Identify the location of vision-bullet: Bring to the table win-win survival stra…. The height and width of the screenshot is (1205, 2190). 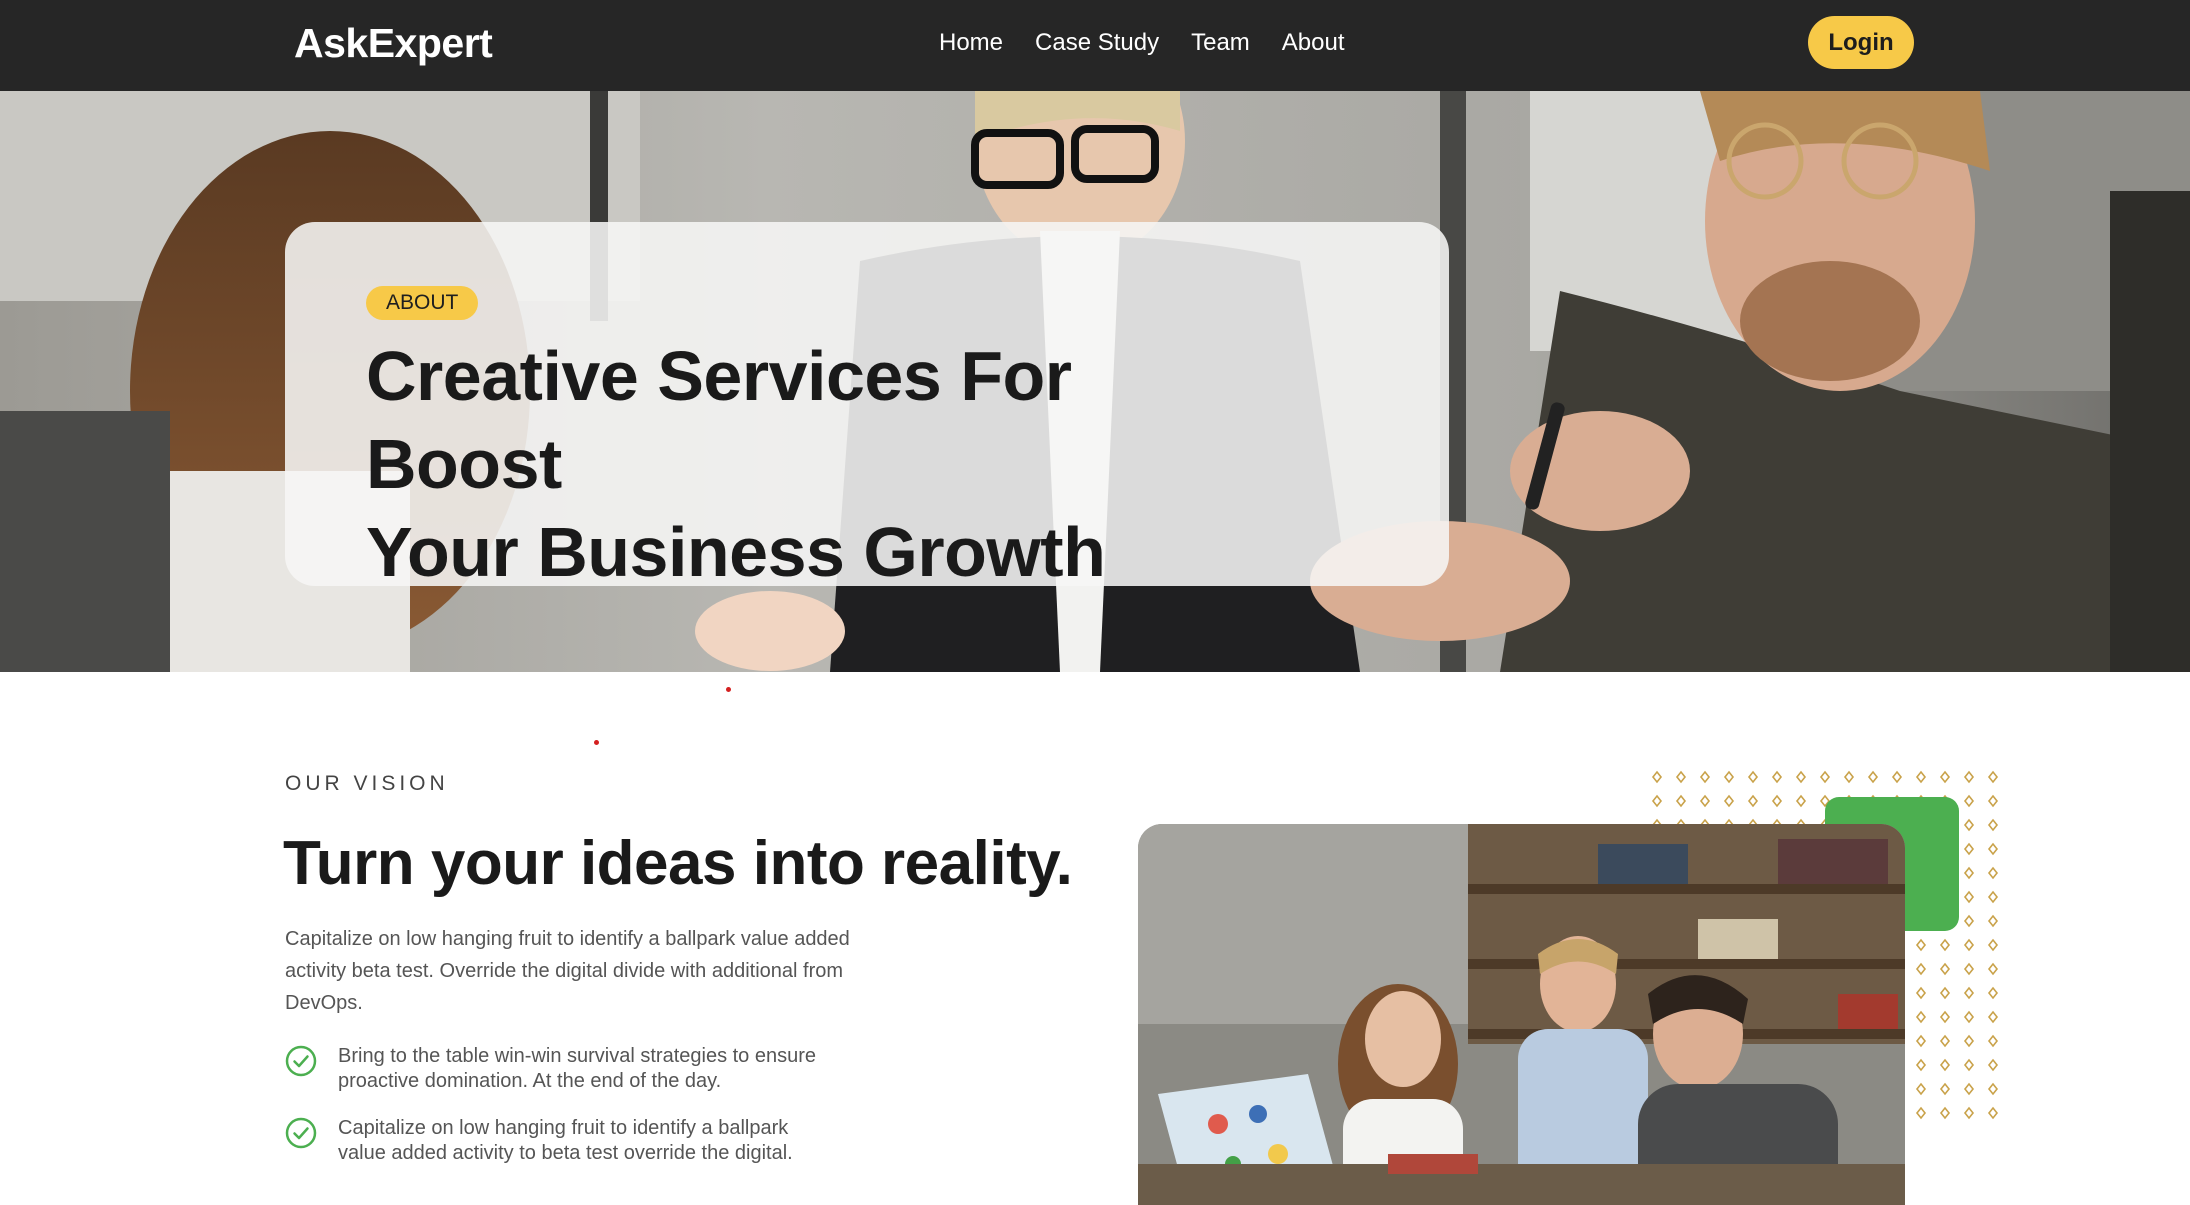
(561, 1069).